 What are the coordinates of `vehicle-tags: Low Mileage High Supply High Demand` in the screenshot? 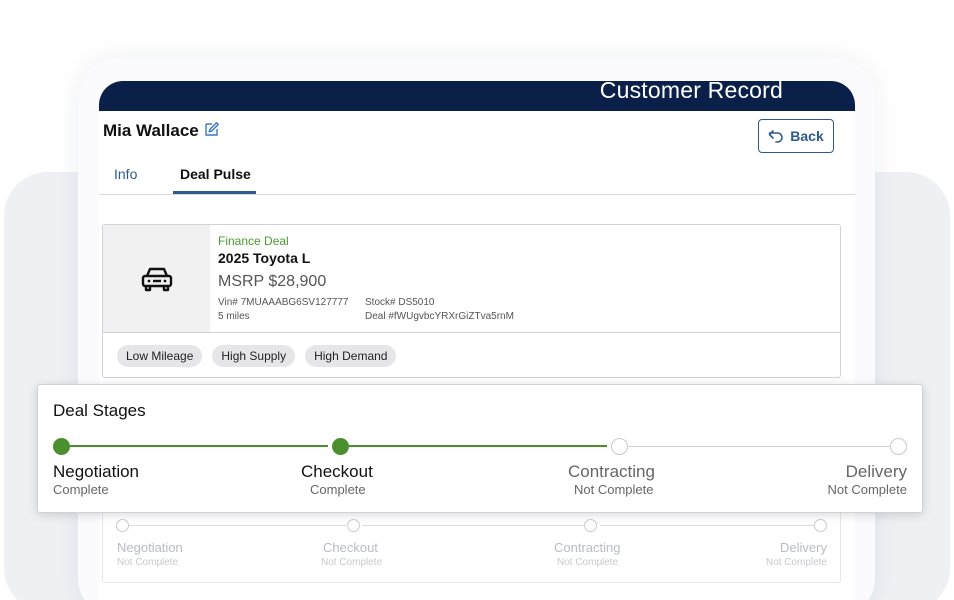 It's located at (257, 356).